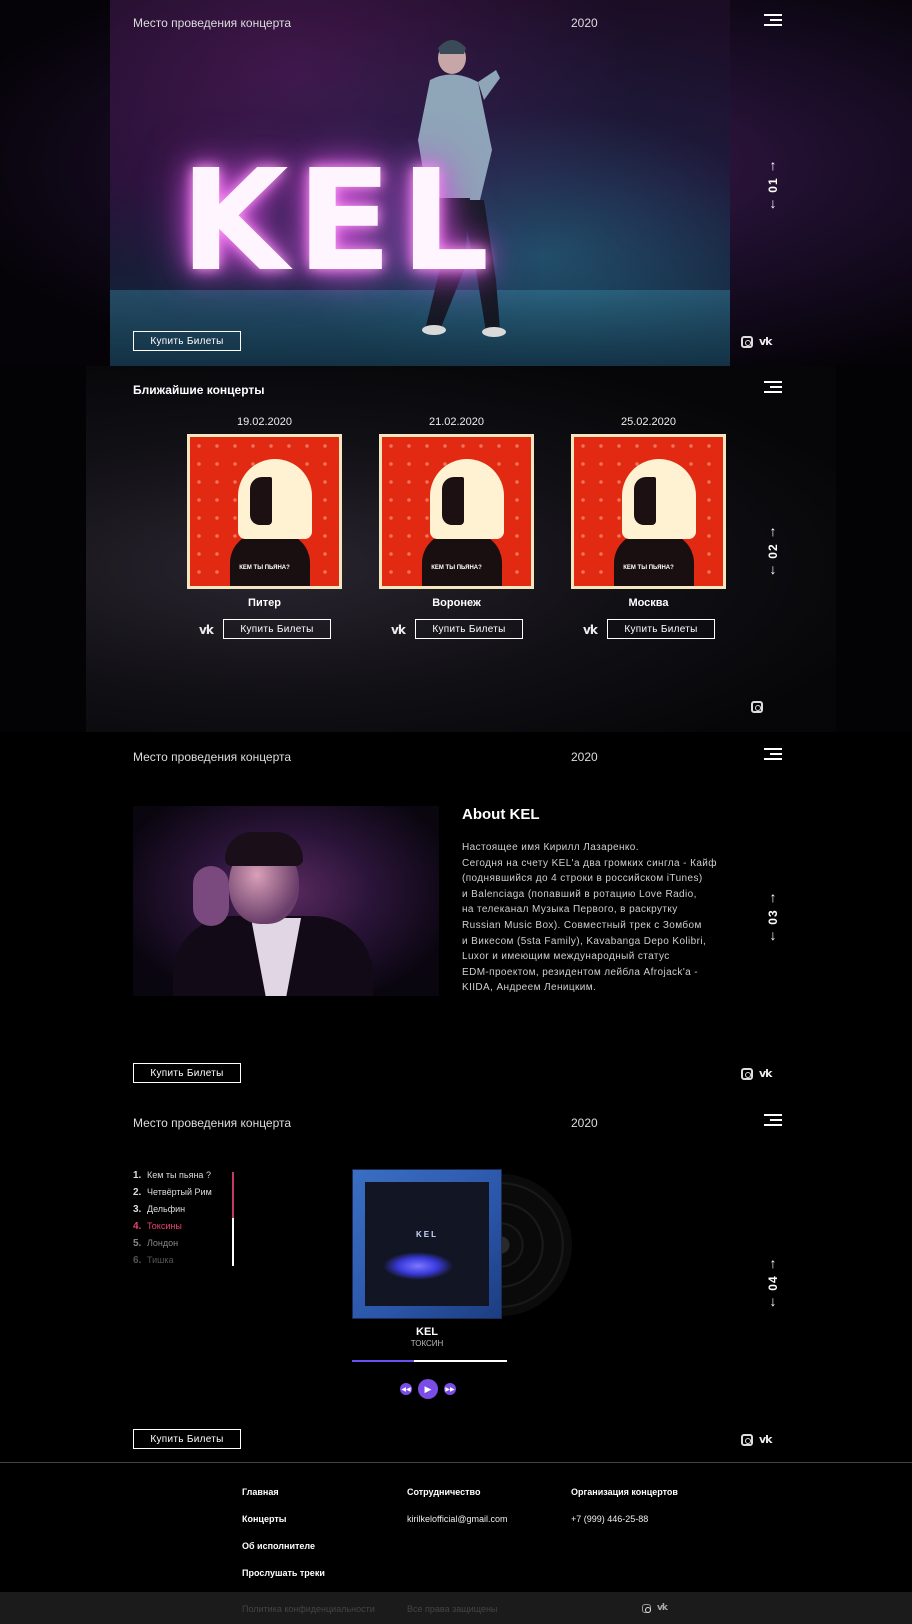 The width and height of the screenshot is (912, 1624). Describe the element at coordinates (456, 603) in the screenshot. I see `concert-city: Воронеж` at that location.